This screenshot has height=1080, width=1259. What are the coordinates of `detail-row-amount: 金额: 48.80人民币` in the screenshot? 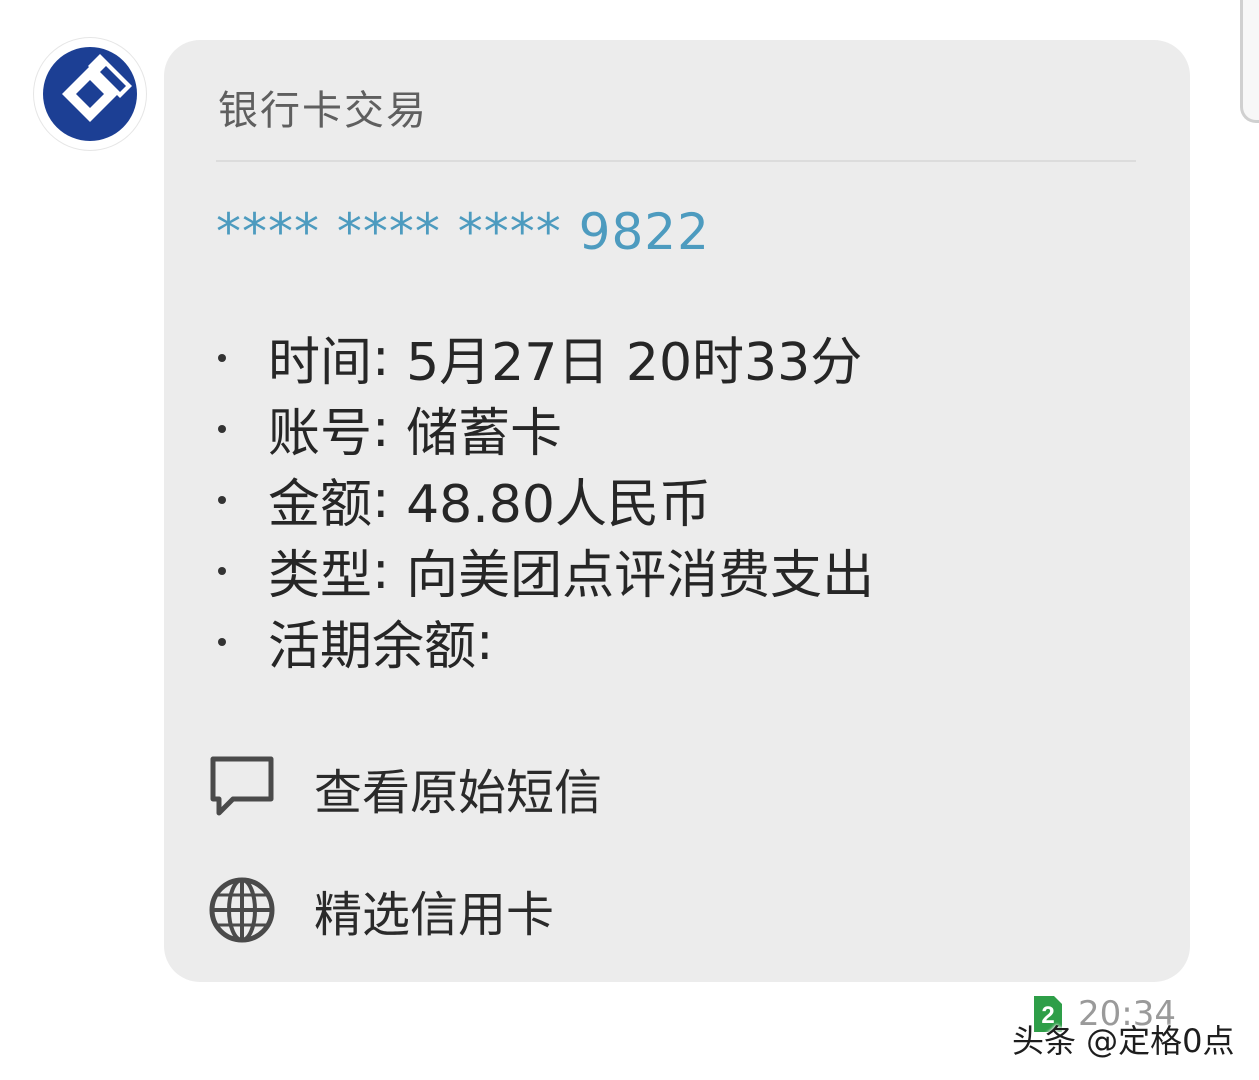 It's located at (543, 499).